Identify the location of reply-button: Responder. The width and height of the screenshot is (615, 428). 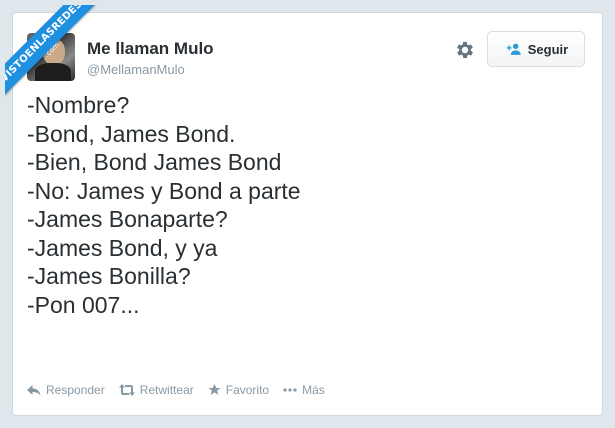
(66, 390).